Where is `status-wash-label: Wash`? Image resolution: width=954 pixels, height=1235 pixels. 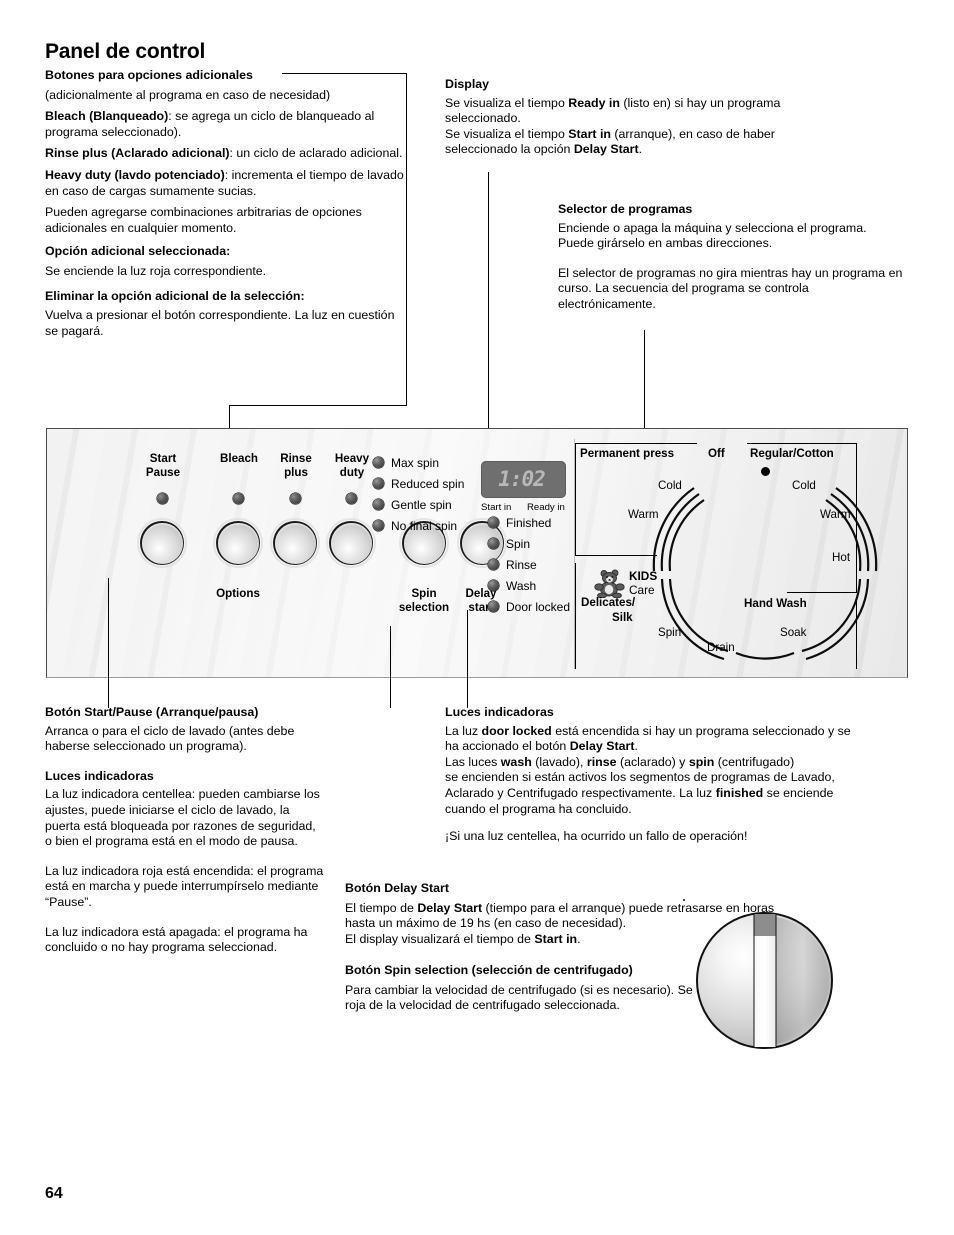
status-wash-label: Wash is located at coordinates (521, 586).